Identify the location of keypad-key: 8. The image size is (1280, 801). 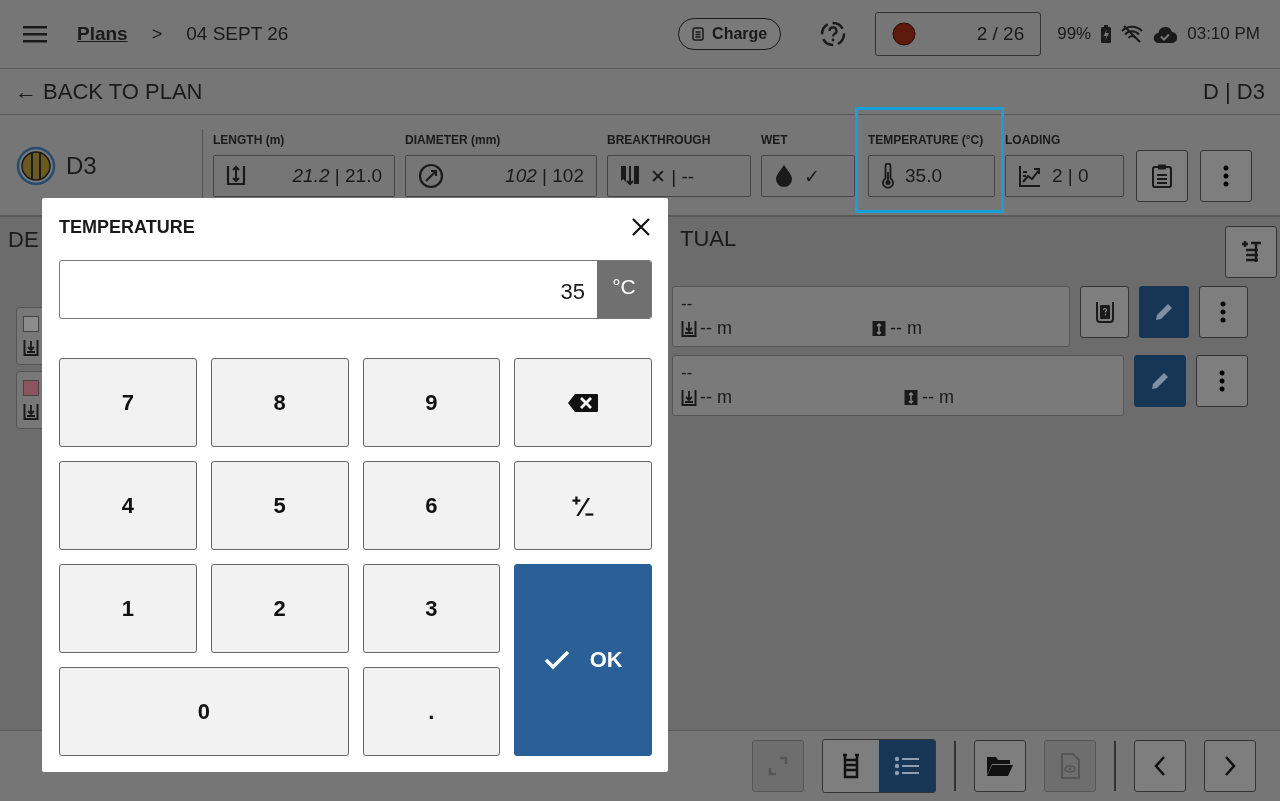
(279, 402).